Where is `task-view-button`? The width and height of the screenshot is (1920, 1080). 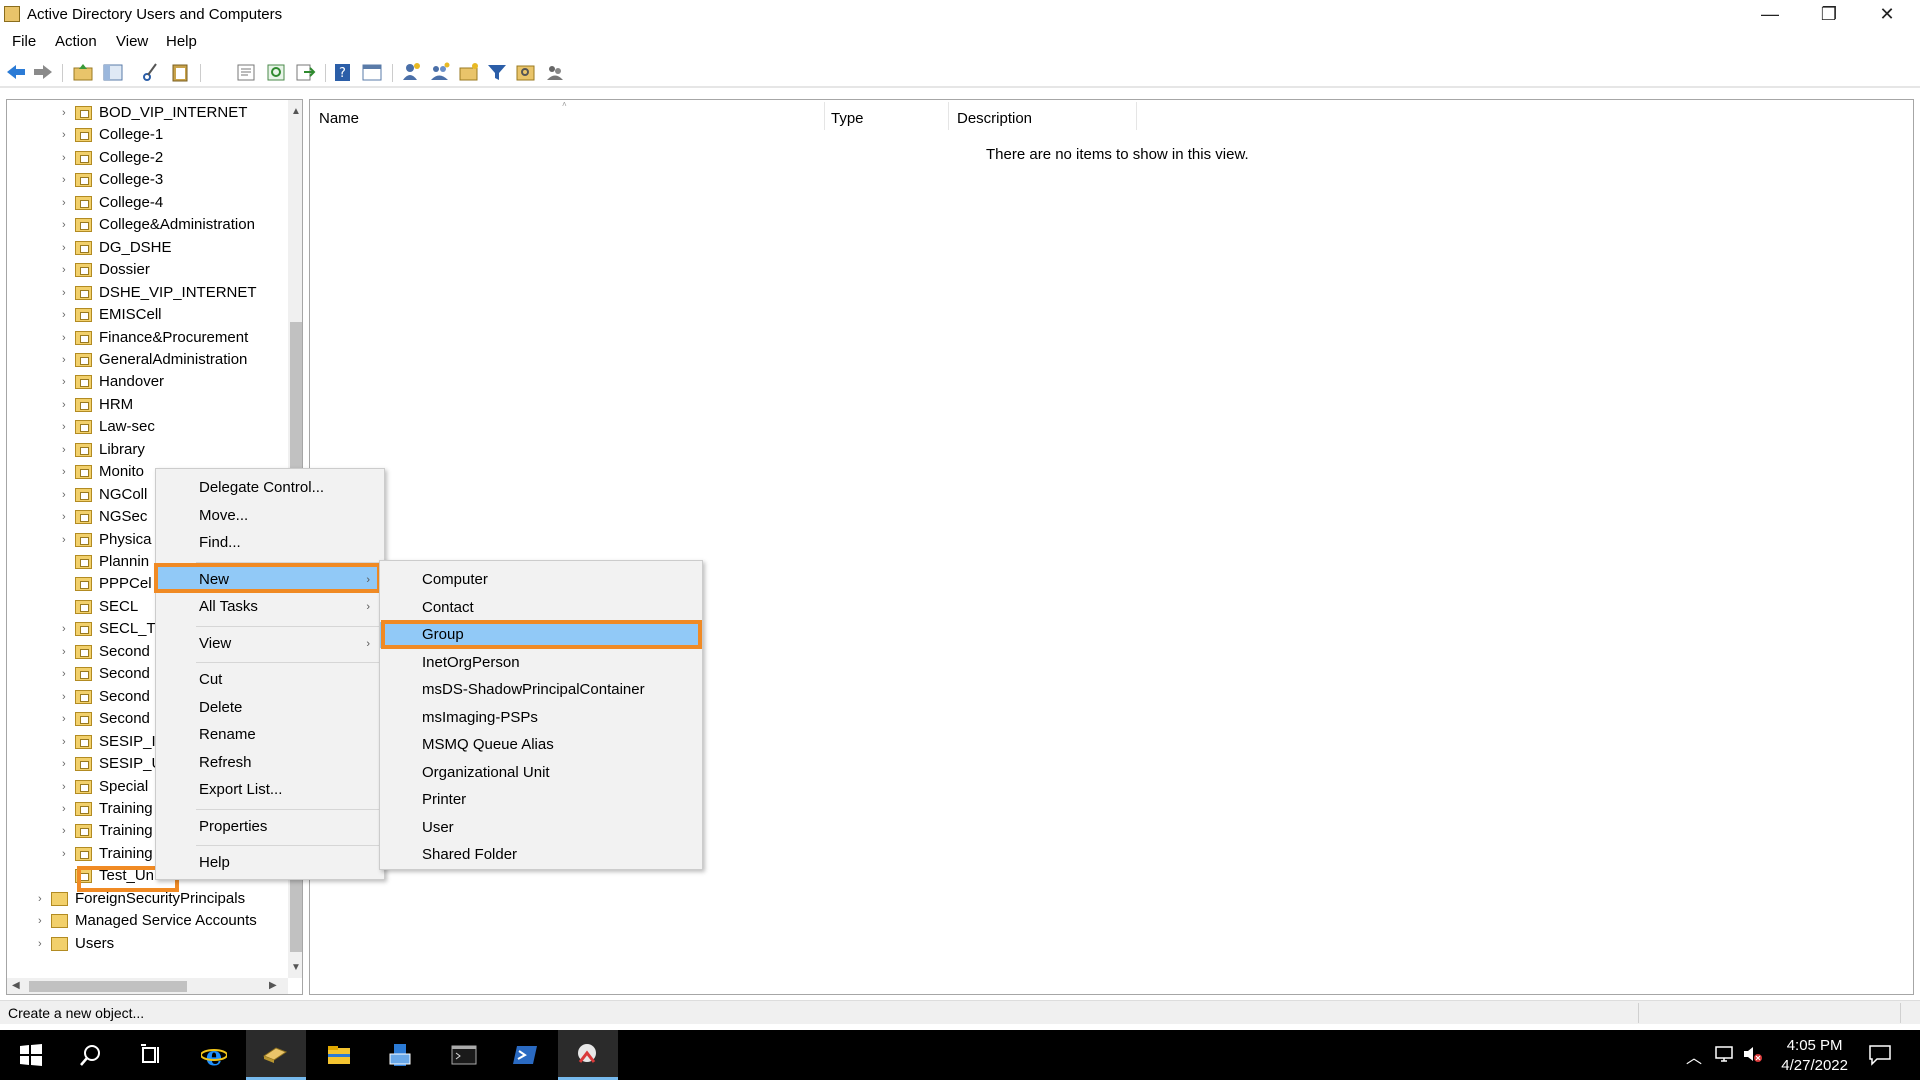 task-view-button is located at coordinates (150, 1055).